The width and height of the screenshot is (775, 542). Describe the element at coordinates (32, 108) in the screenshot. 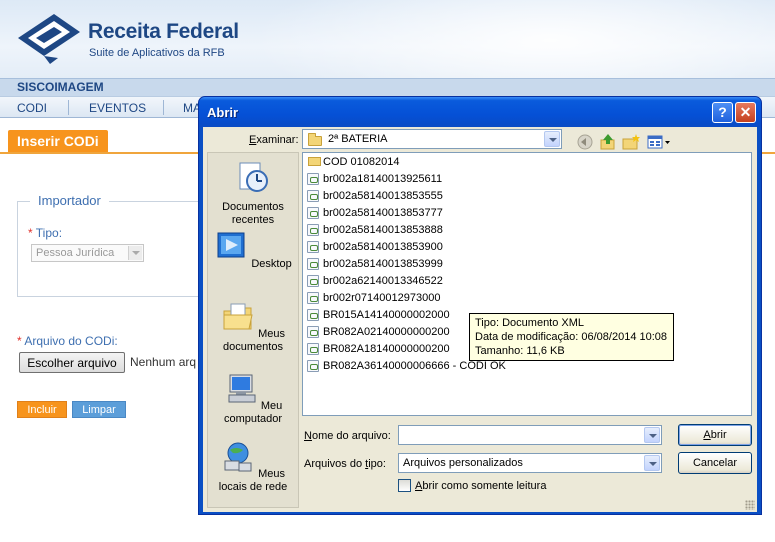

I see `nav-item-codi: CODI` at that location.